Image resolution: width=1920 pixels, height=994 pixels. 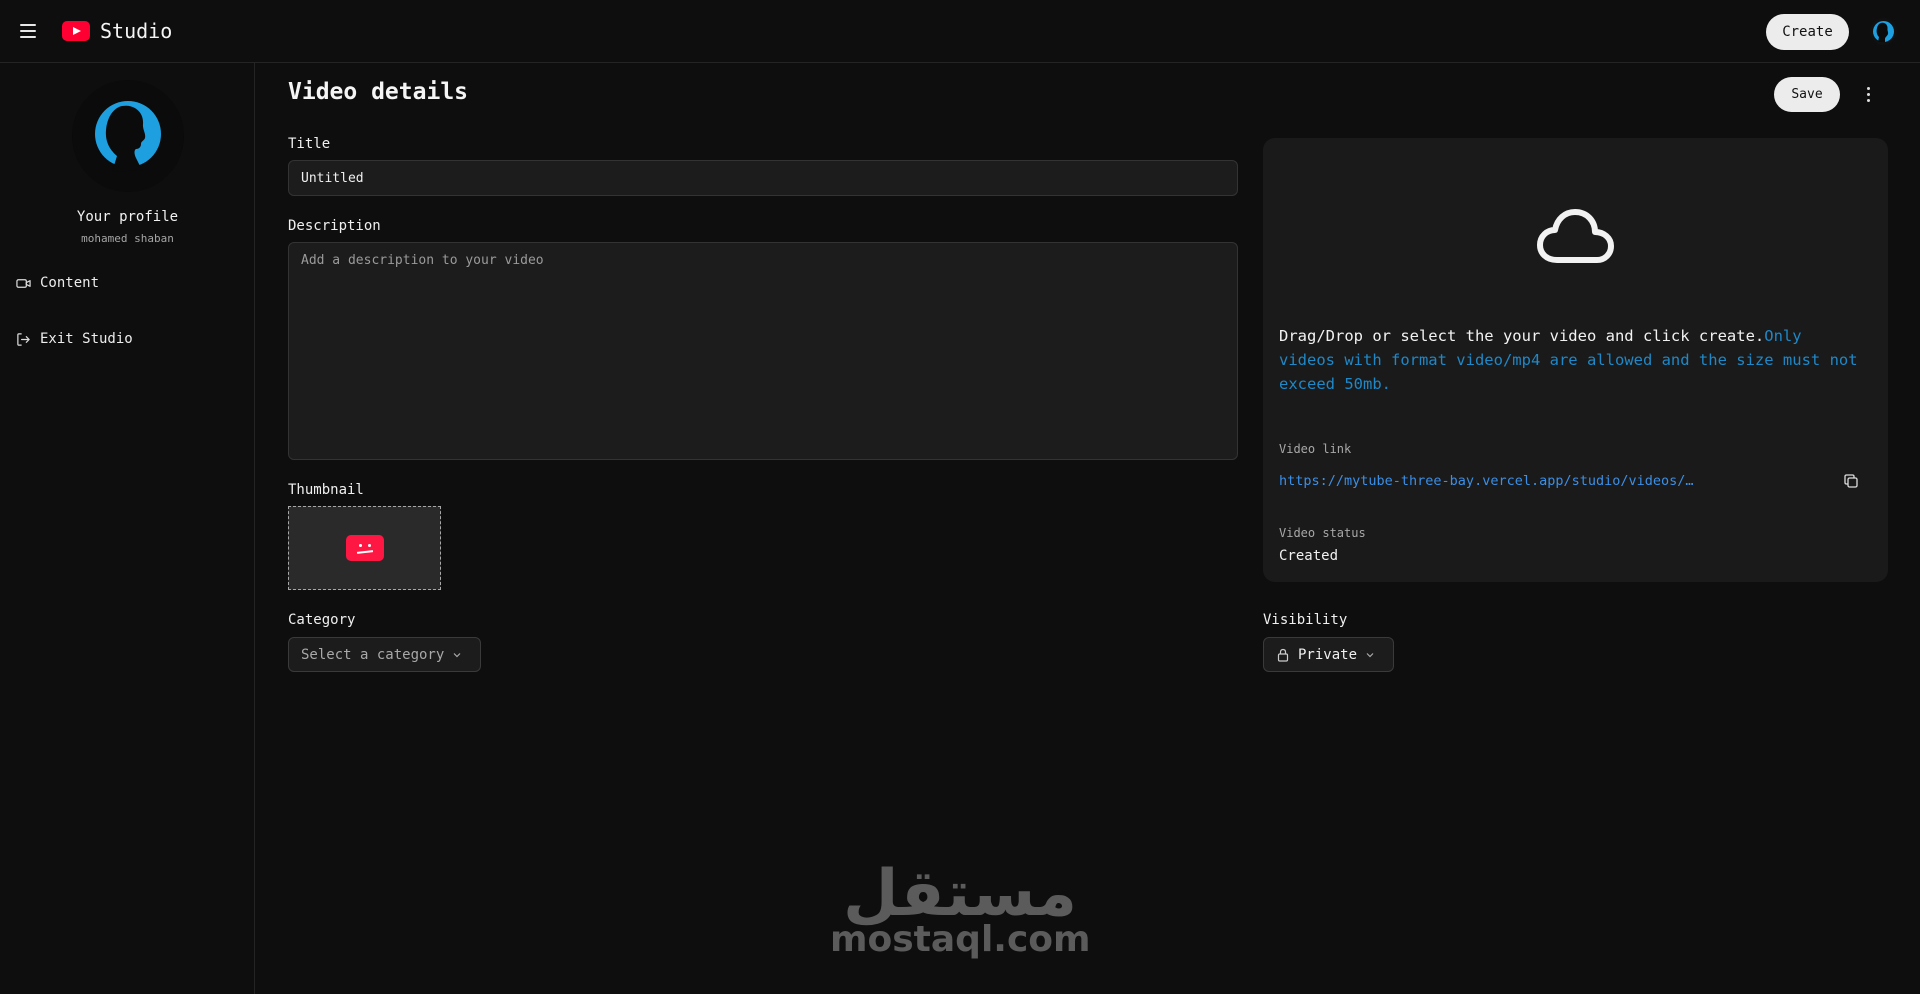 I want to click on visibility-label: Visibility, so click(x=1305, y=620).